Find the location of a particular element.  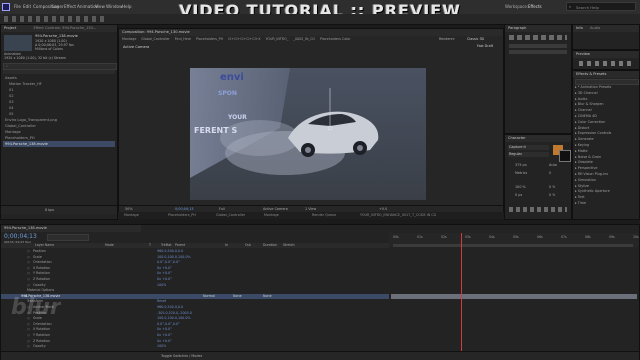

scene-logo-text: envi is located at coordinates (232, 77).